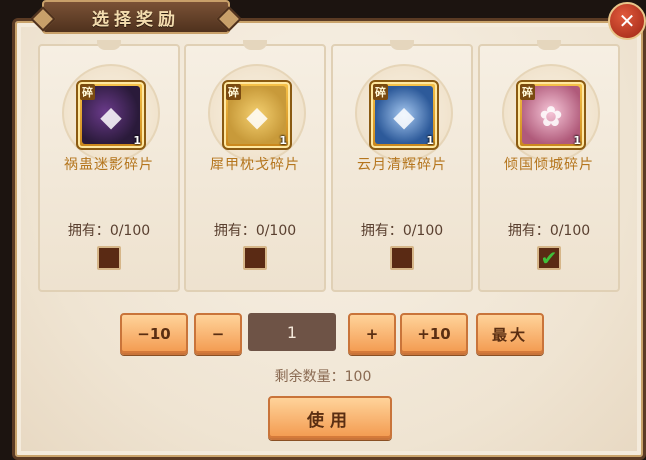 The width and height of the screenshot is (646, 460). What do you see at coordinates (136, 19) in the screenshot?
I see `dialog-title: 选择奖励` at bounding box center [136, 19].